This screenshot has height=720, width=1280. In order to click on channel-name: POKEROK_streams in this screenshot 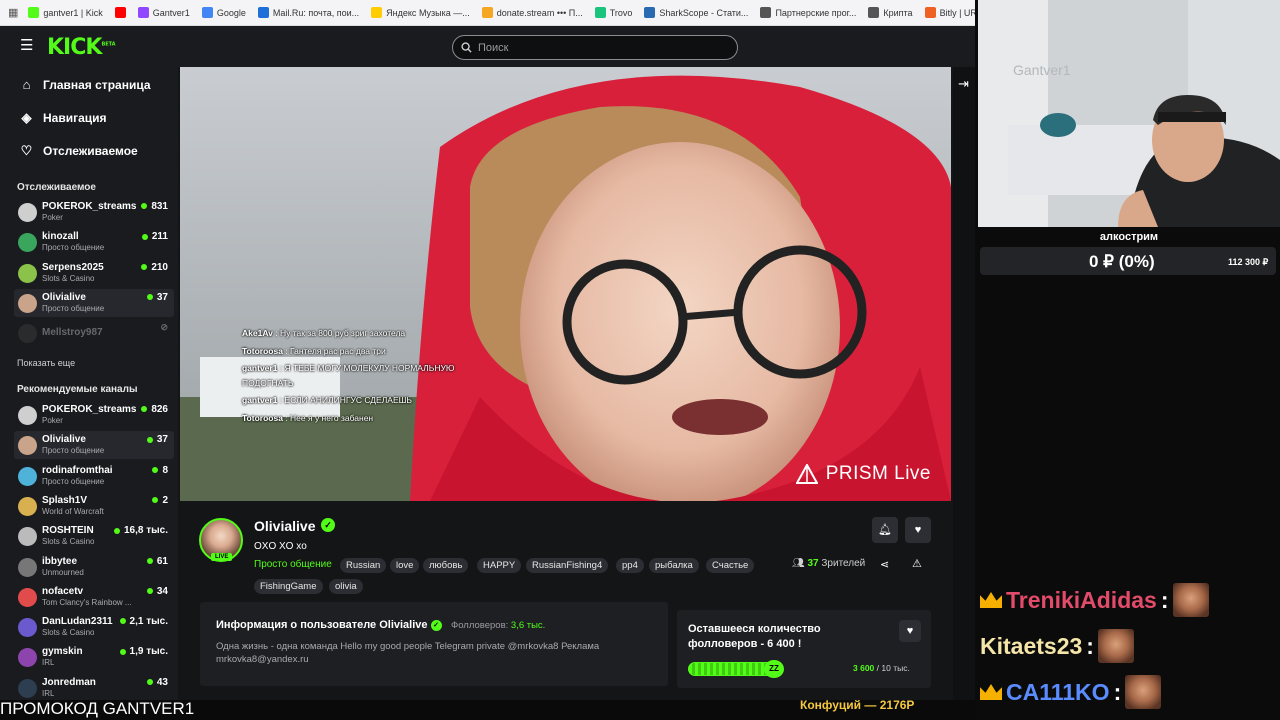, I will do `click(89, 206)`.